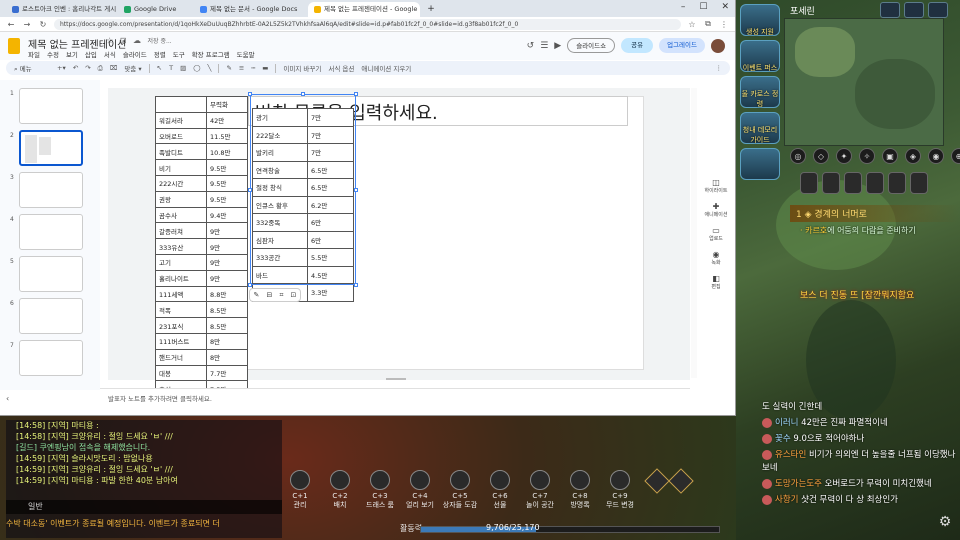 The height and width of the screenshot is (540, 960). I want to click on skill-slot: C+7 놀이 공간, so click(540, 489).